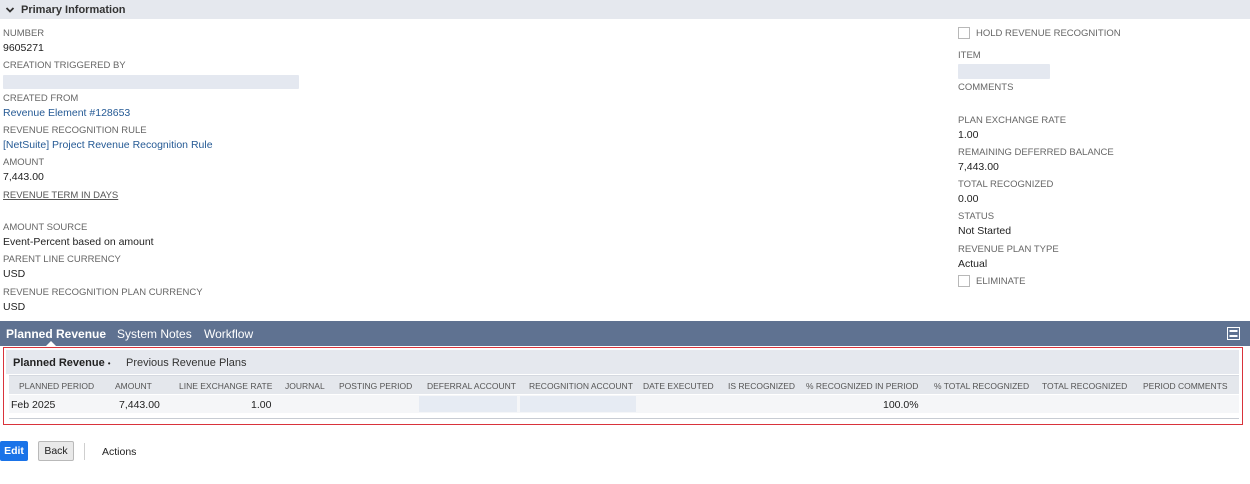 The image size is (1250, 484). I want to click on actions-menu: Actions, so click(119, 452).